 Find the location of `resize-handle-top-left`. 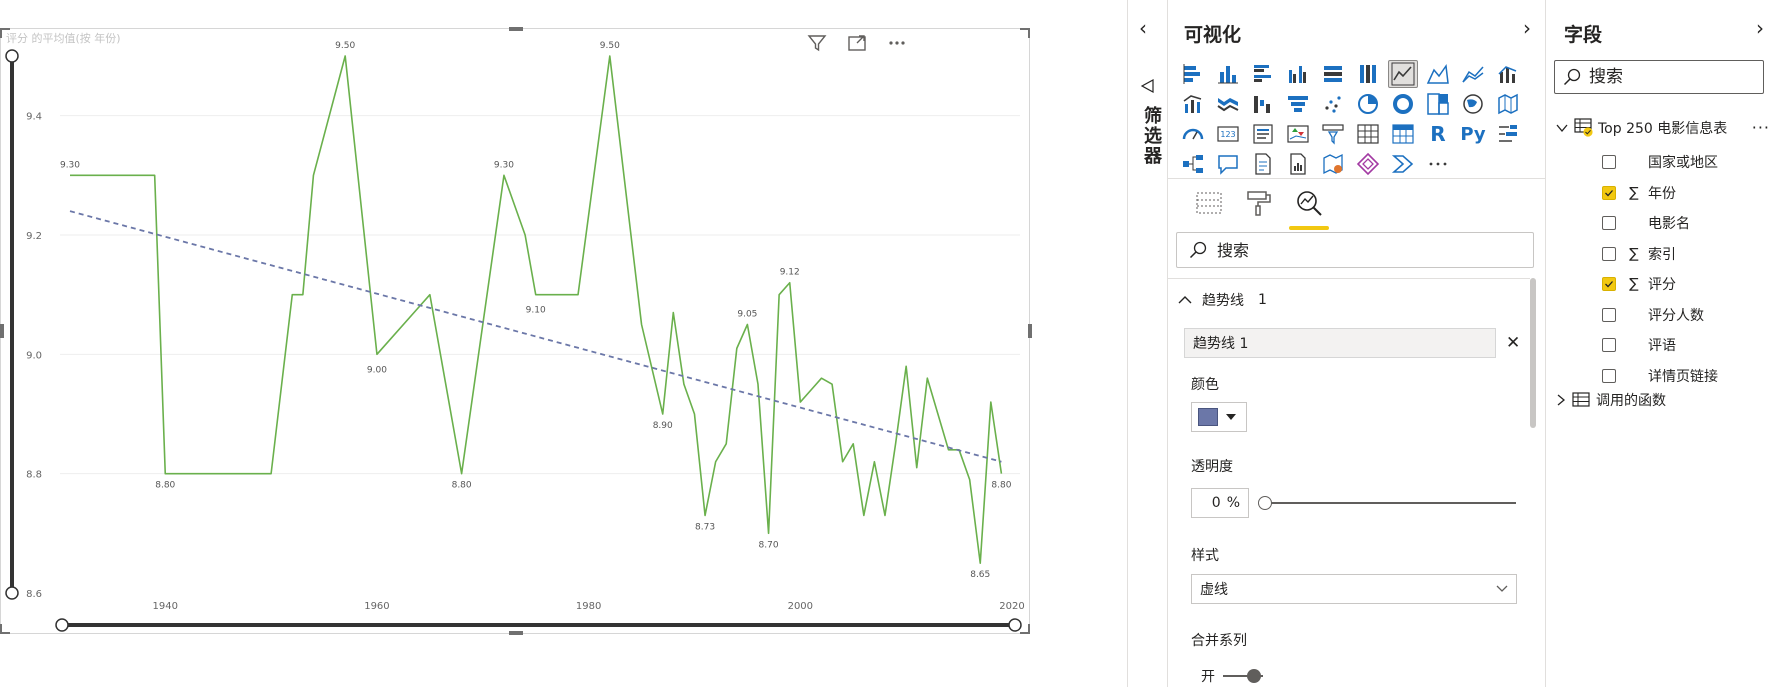

resize-handle-top-left is located at coordinates (5, 33).